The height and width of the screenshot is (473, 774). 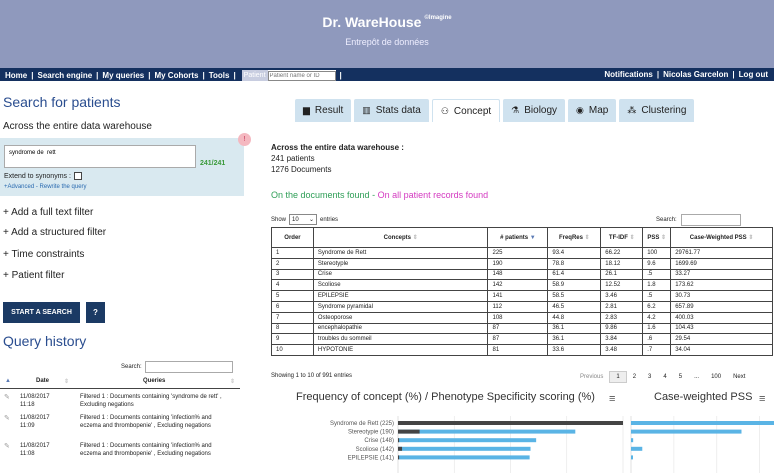 What do you see at coordinates (400, 237) in the screenshot?
I see `column-header: Concepts ⇕` at bounding box center [400, 237].